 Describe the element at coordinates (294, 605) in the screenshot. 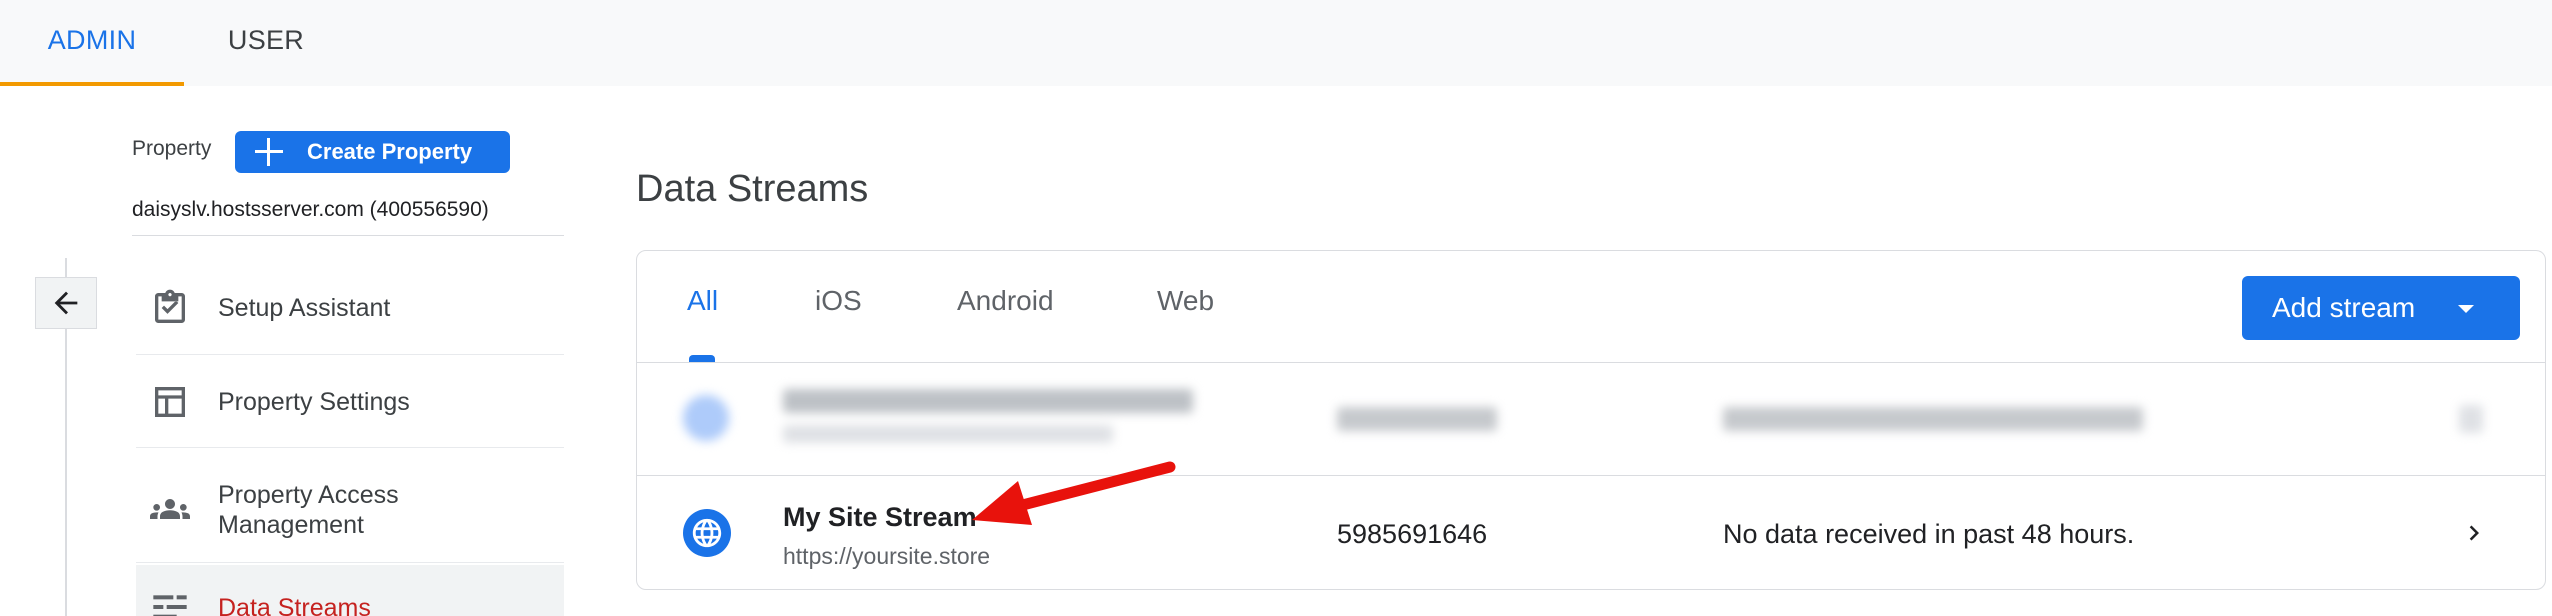

I see `sidebar-item-label: Data Streams` at that location.